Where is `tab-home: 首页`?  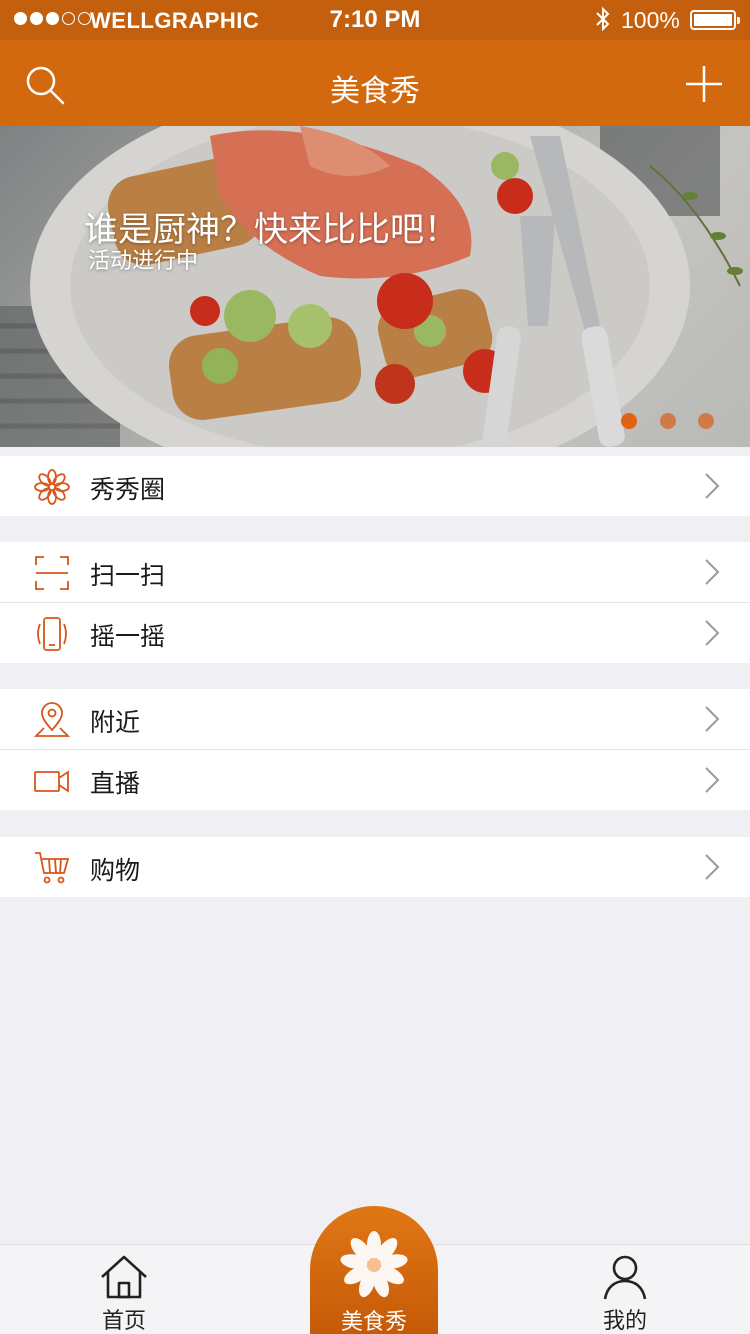
tab-home: 首页 is located at coordinates (124, 1289).